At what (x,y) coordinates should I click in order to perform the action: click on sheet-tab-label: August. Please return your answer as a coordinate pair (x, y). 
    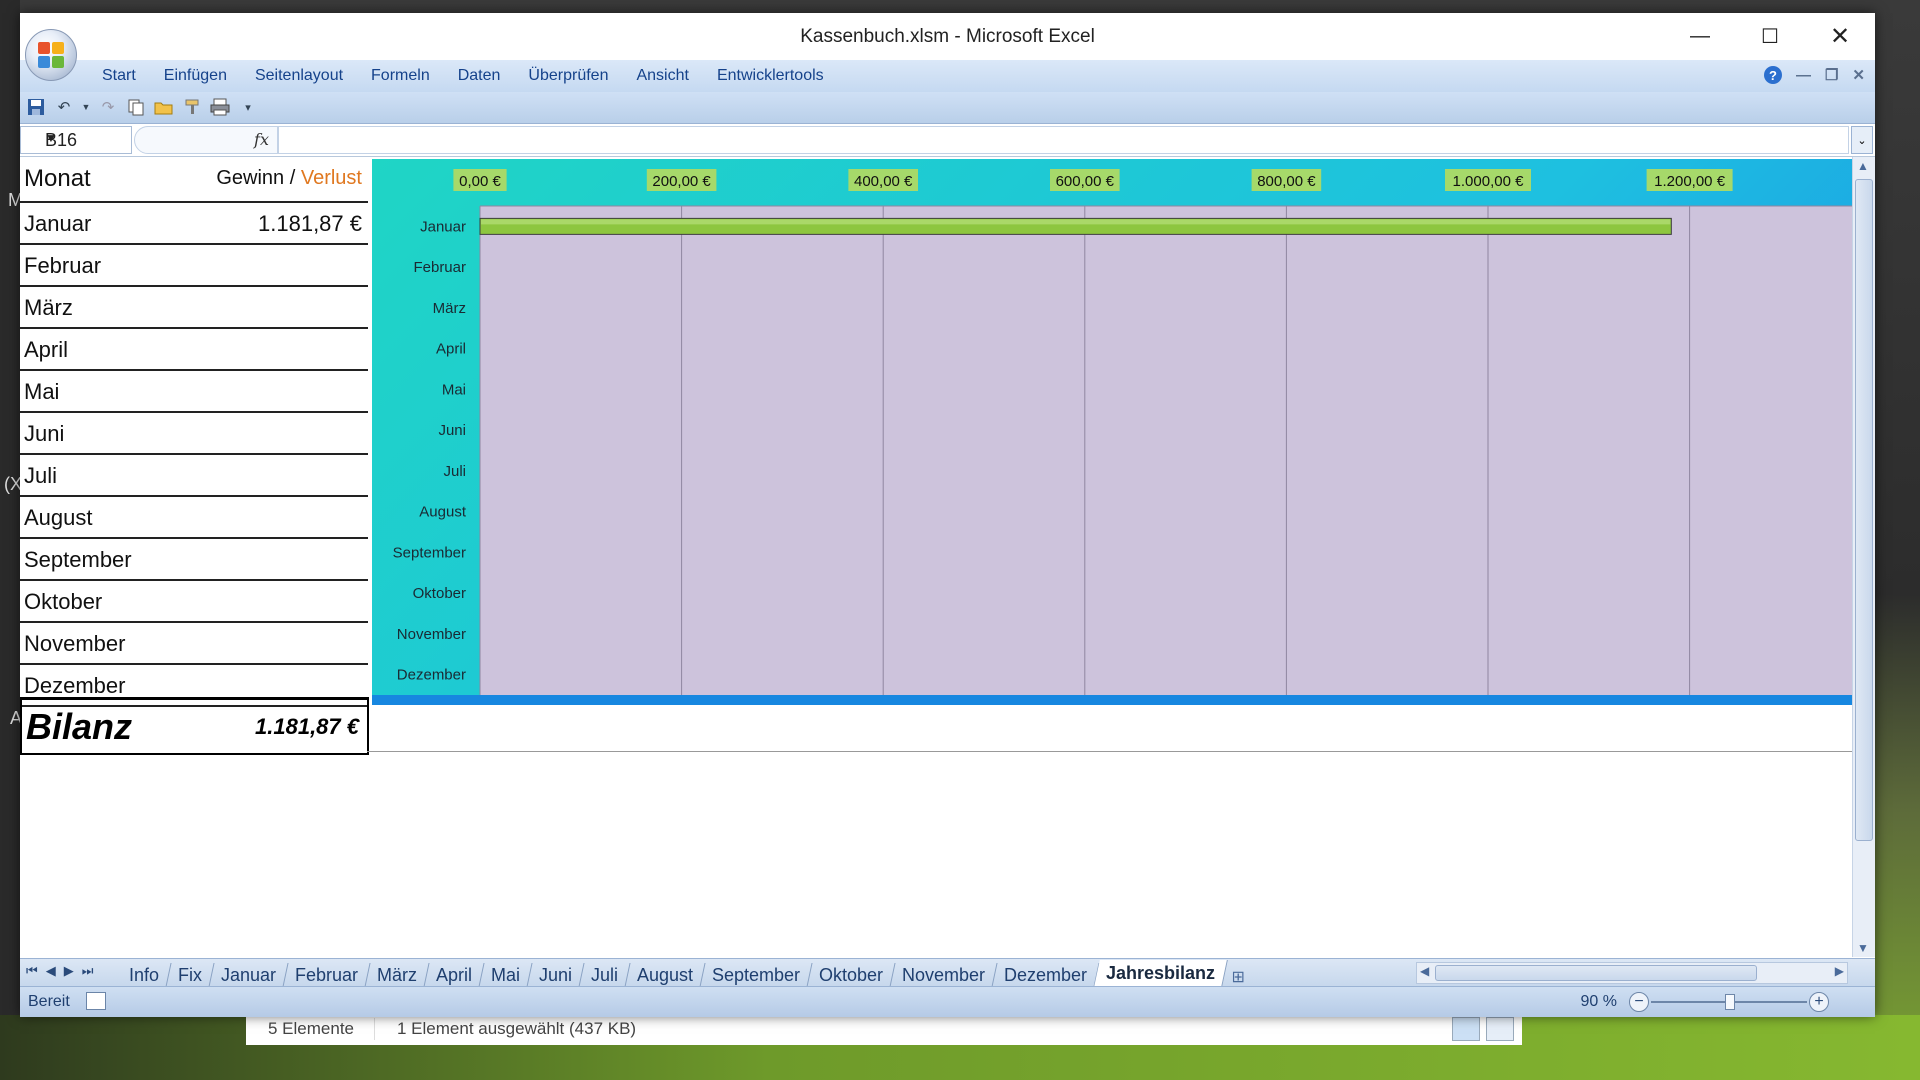
    Looking at the image, I should click on (665, 975).